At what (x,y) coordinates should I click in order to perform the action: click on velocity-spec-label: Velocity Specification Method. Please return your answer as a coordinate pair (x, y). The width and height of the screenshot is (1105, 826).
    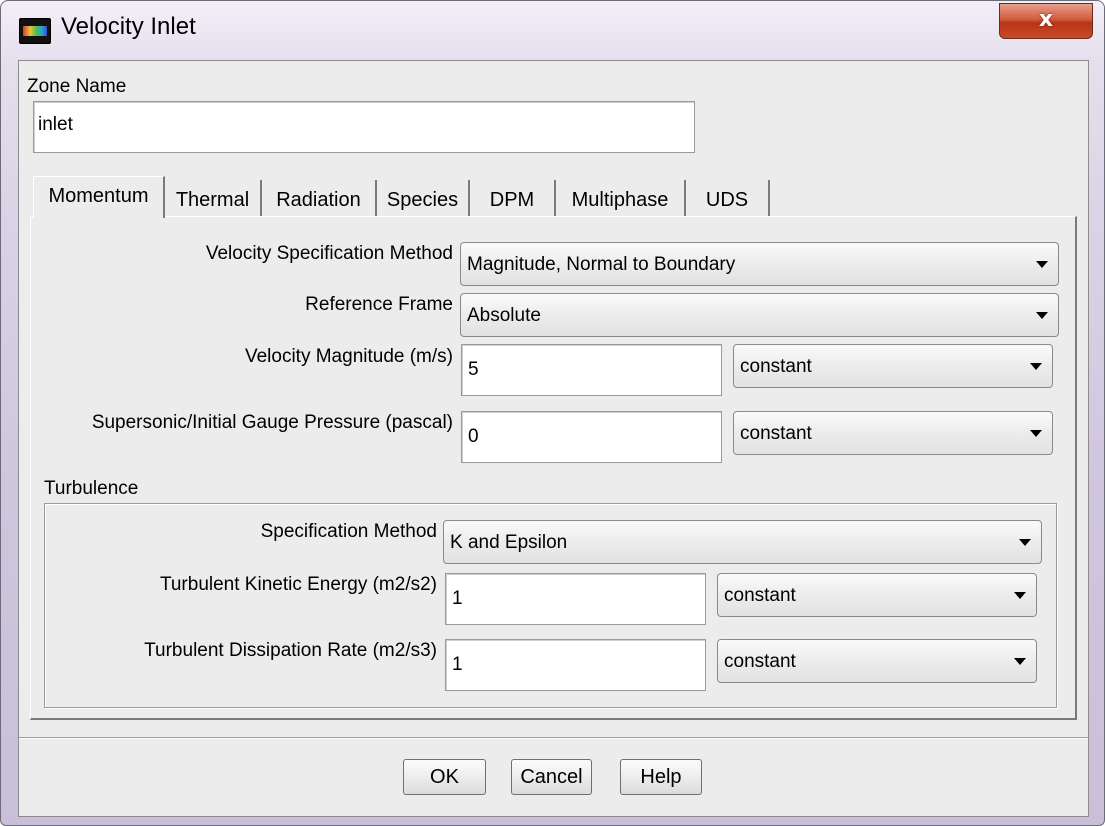
    Looking at the image, I should click on (329, 253).